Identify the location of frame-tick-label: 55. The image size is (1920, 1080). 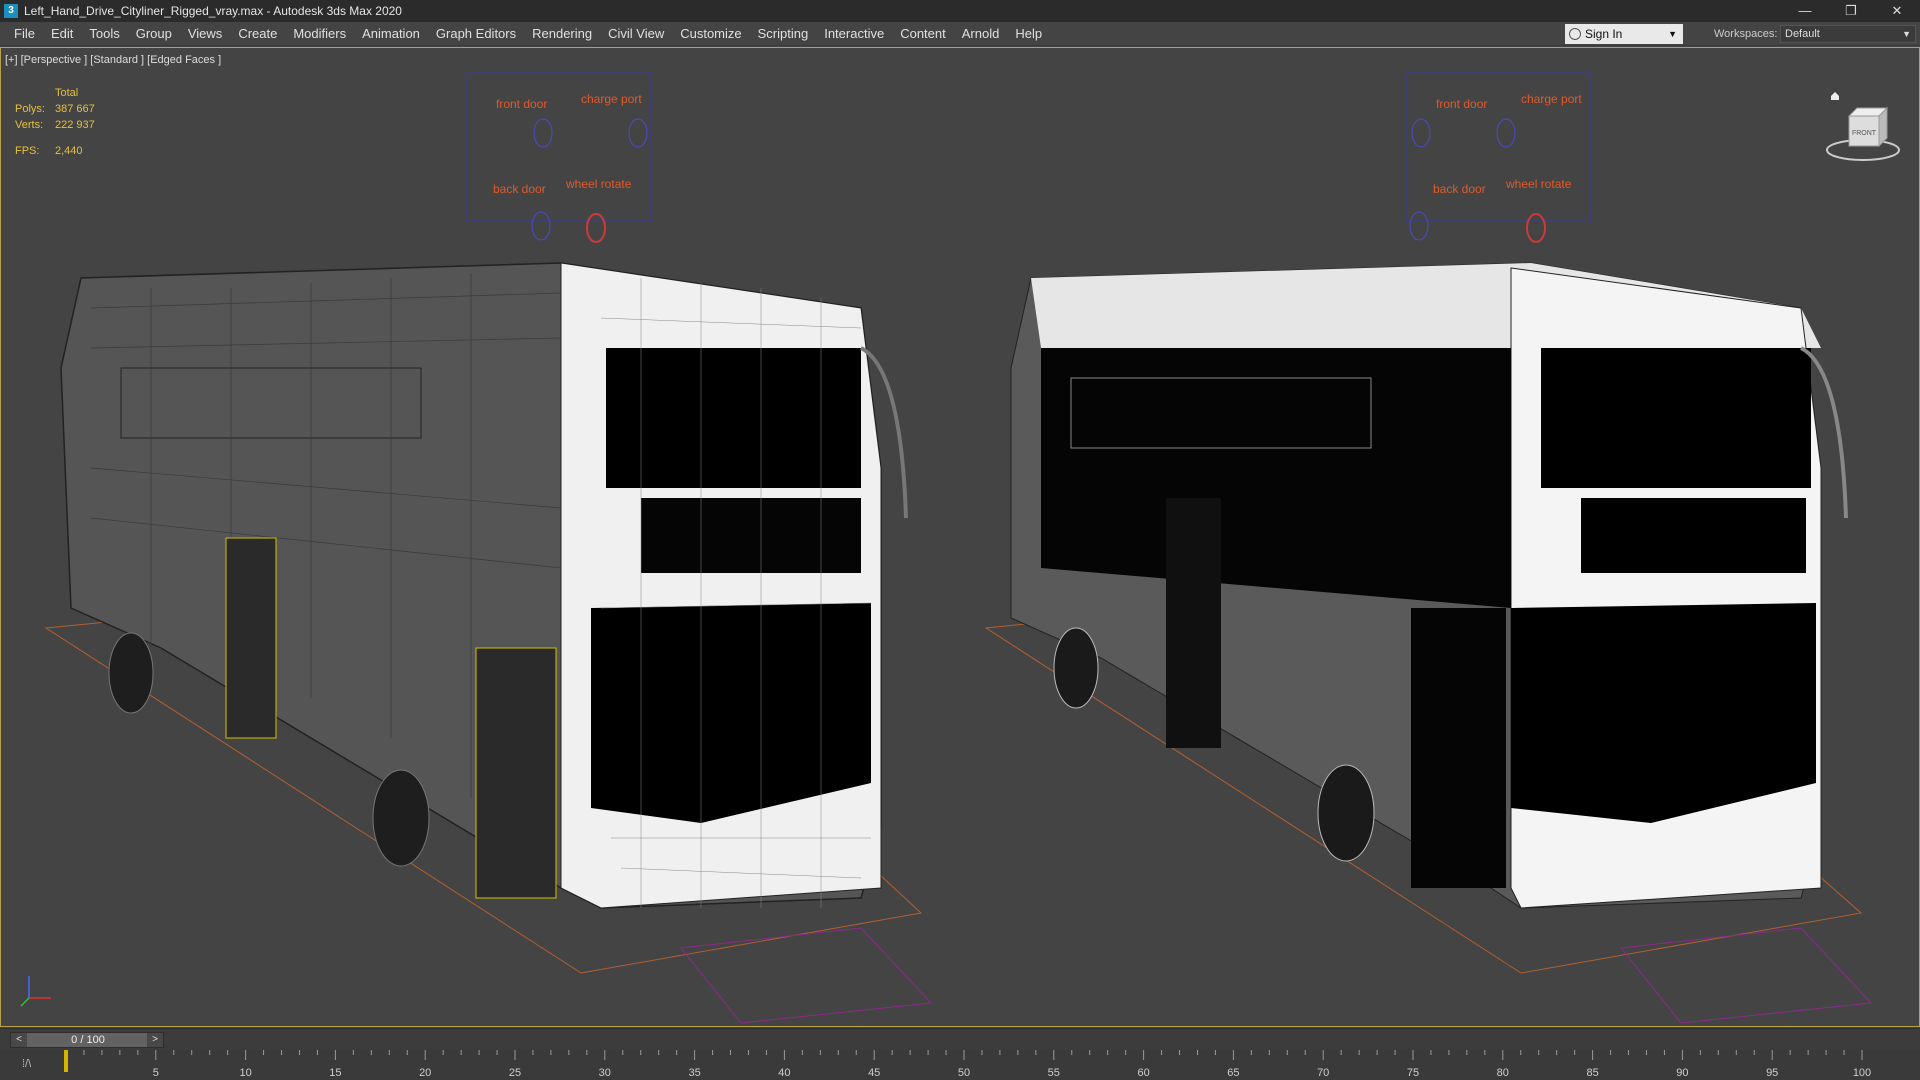
(1054, 1073).